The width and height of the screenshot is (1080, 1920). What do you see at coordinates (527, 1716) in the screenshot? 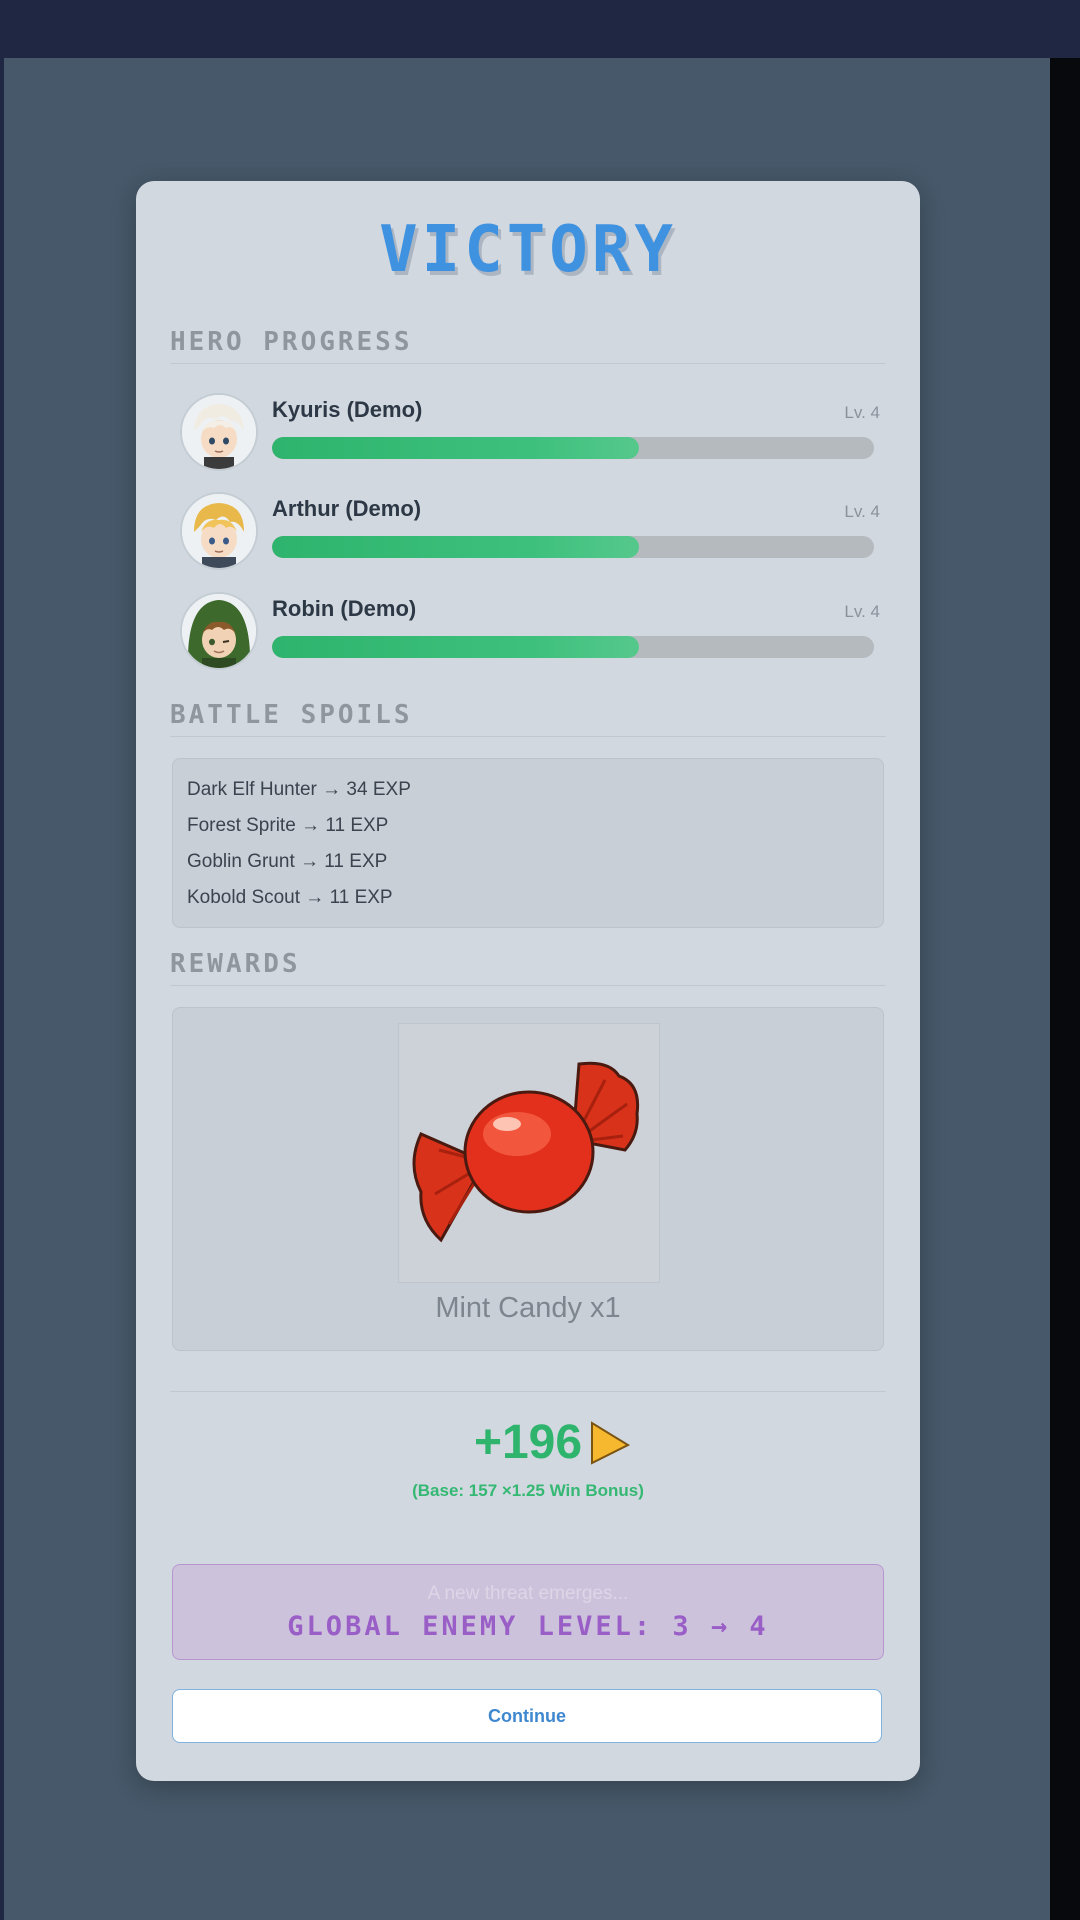
I see `continue-button: Continue` at bounding box center [527, 1716].